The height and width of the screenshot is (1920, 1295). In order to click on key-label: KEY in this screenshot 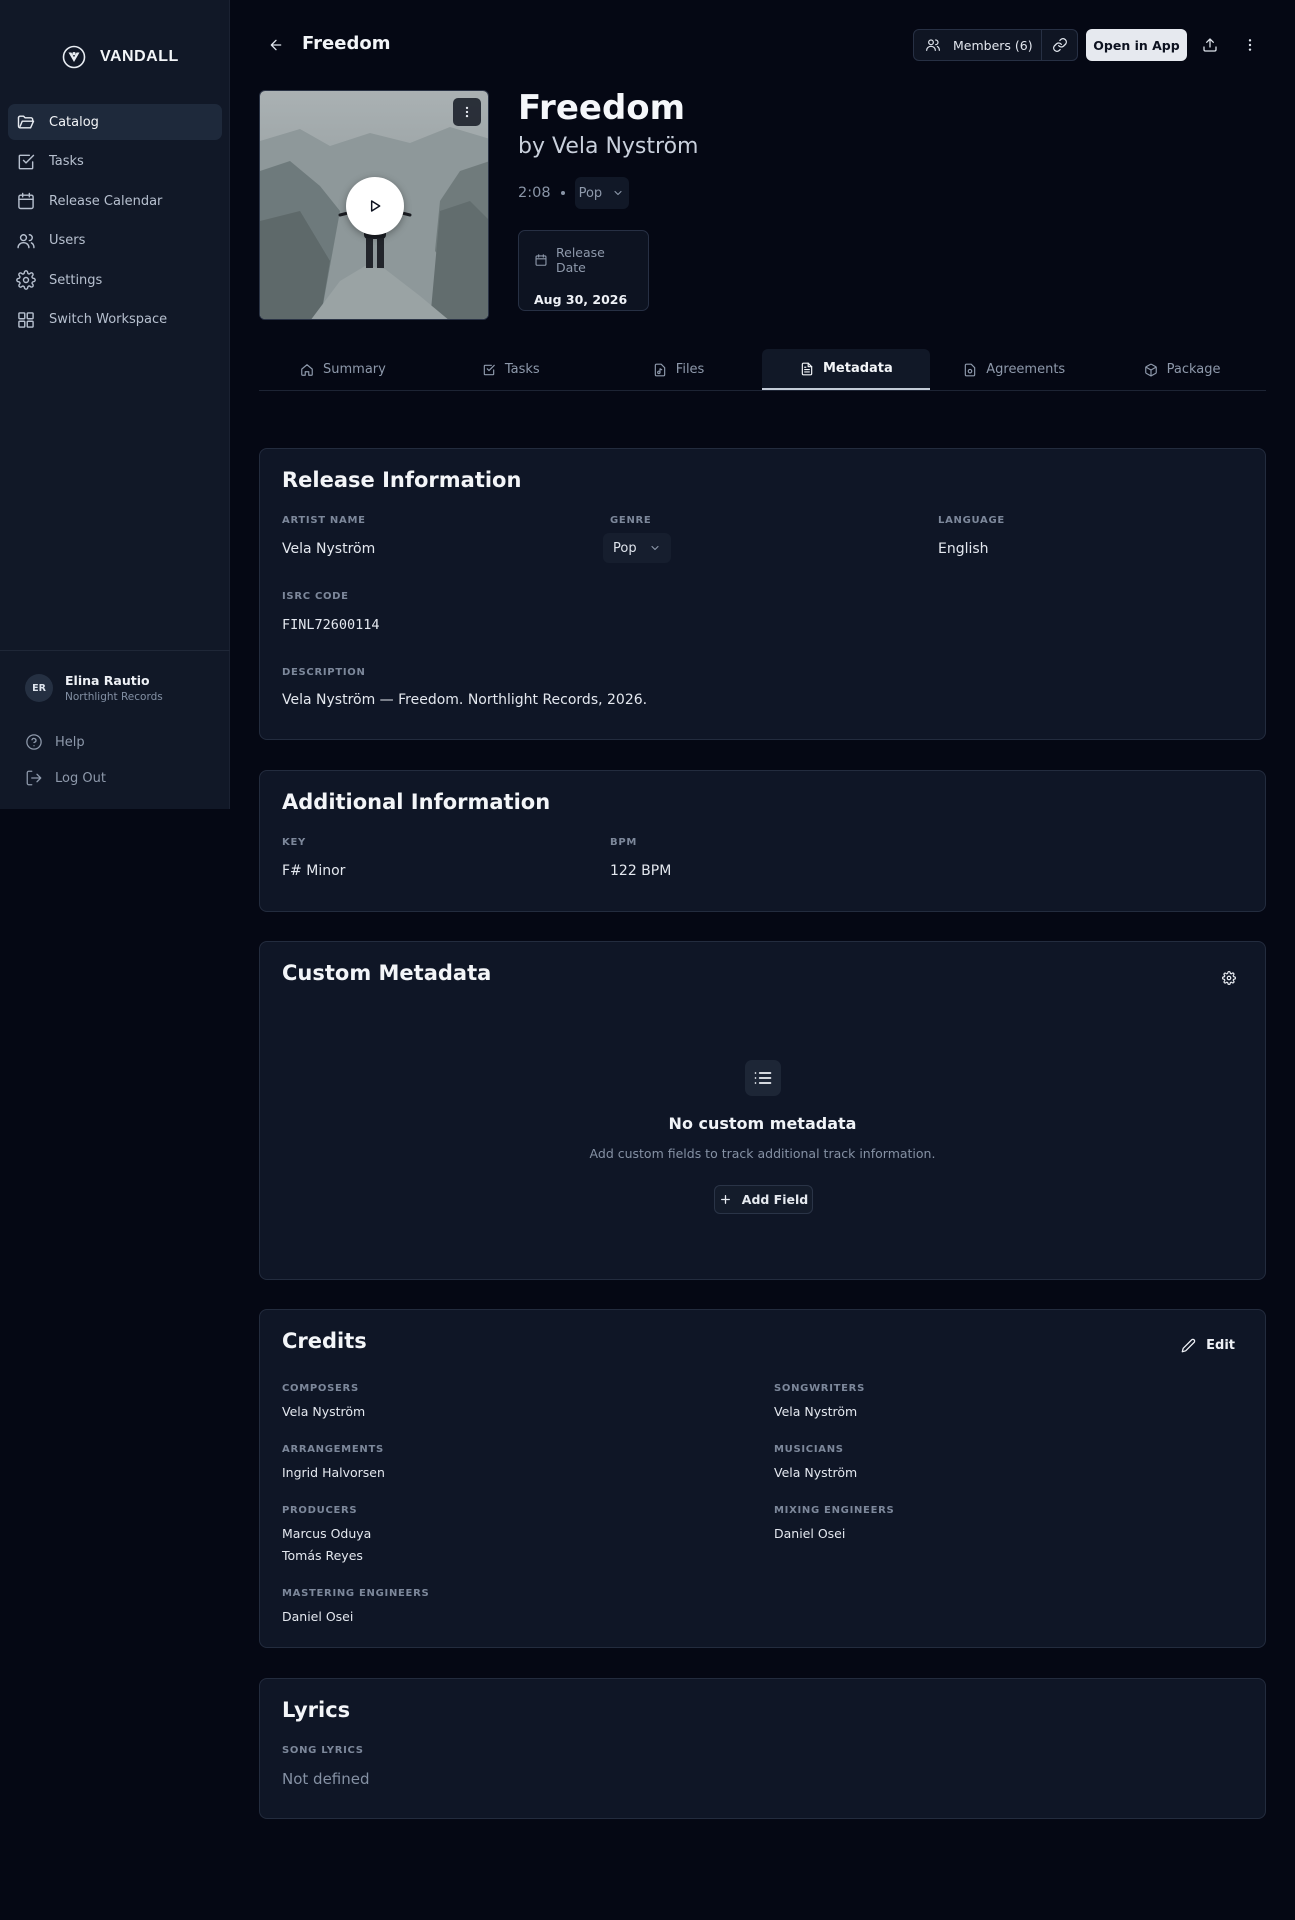, I will do `click(294, 842)`.